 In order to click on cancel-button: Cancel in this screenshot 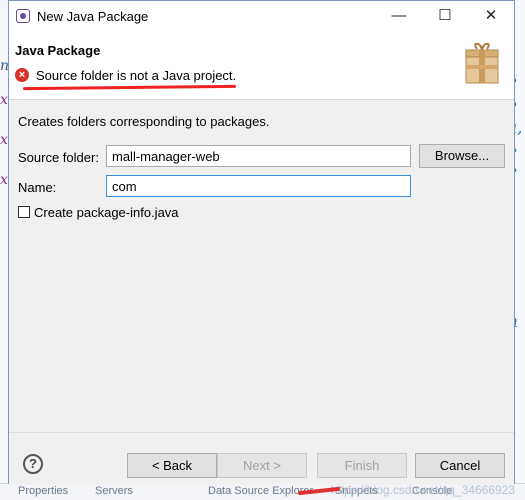, I will do `click(460, 465)`.